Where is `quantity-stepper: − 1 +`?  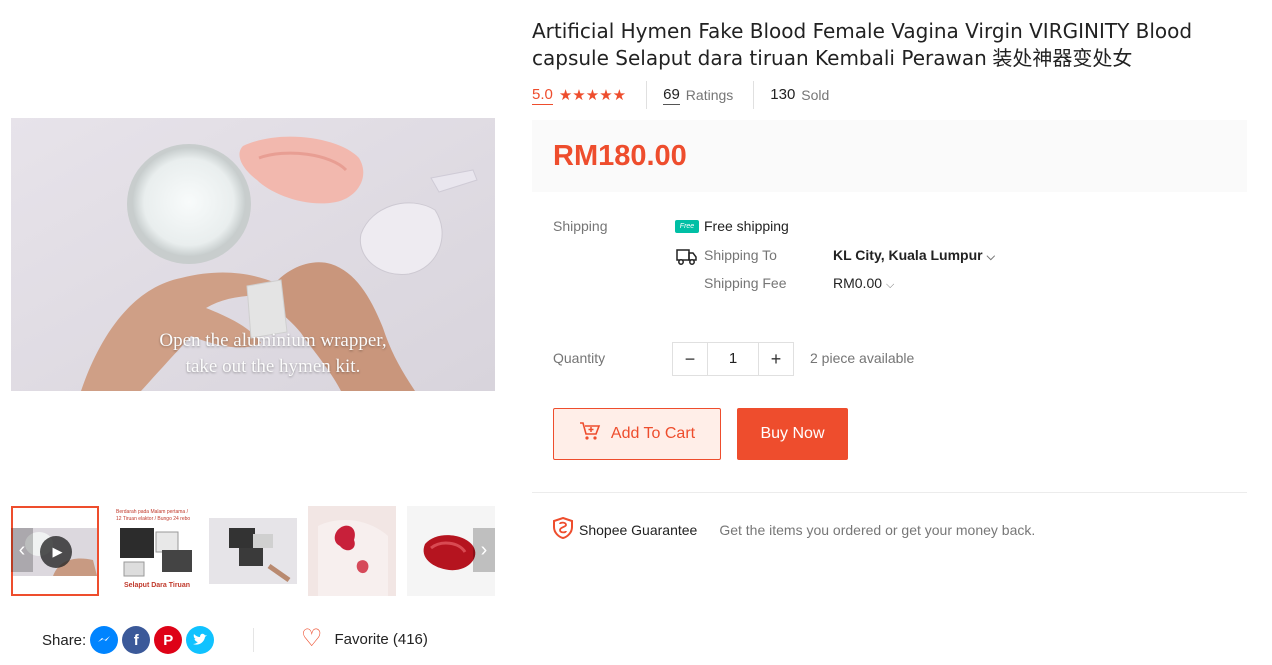 quantity-stepper: − 1 + is located at coordinates (733, 359).